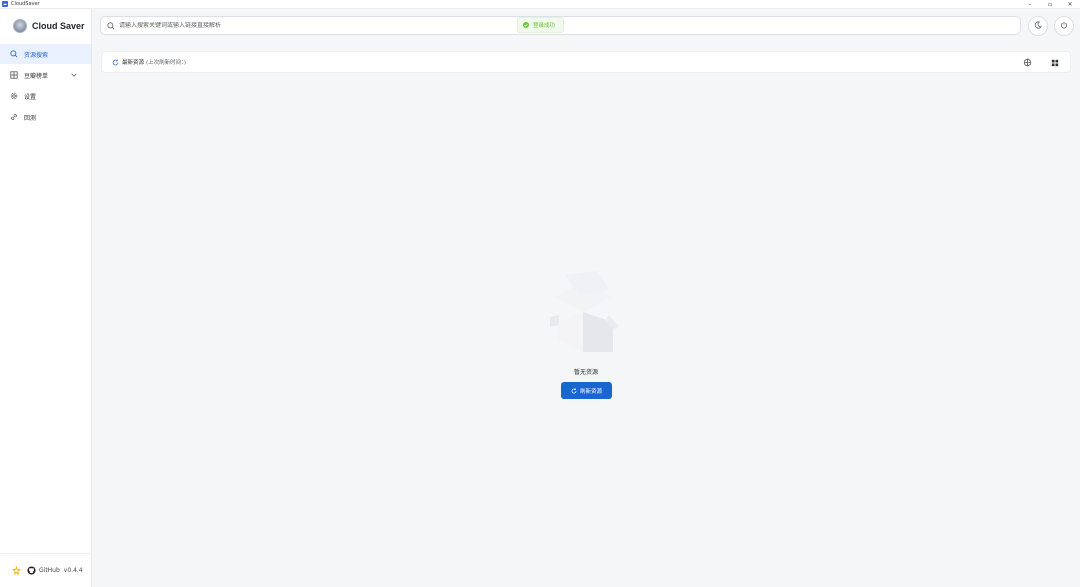  Describe the element at coordinates (5, 4) in the screenshot. I see `app-icon: ☁` at that location.